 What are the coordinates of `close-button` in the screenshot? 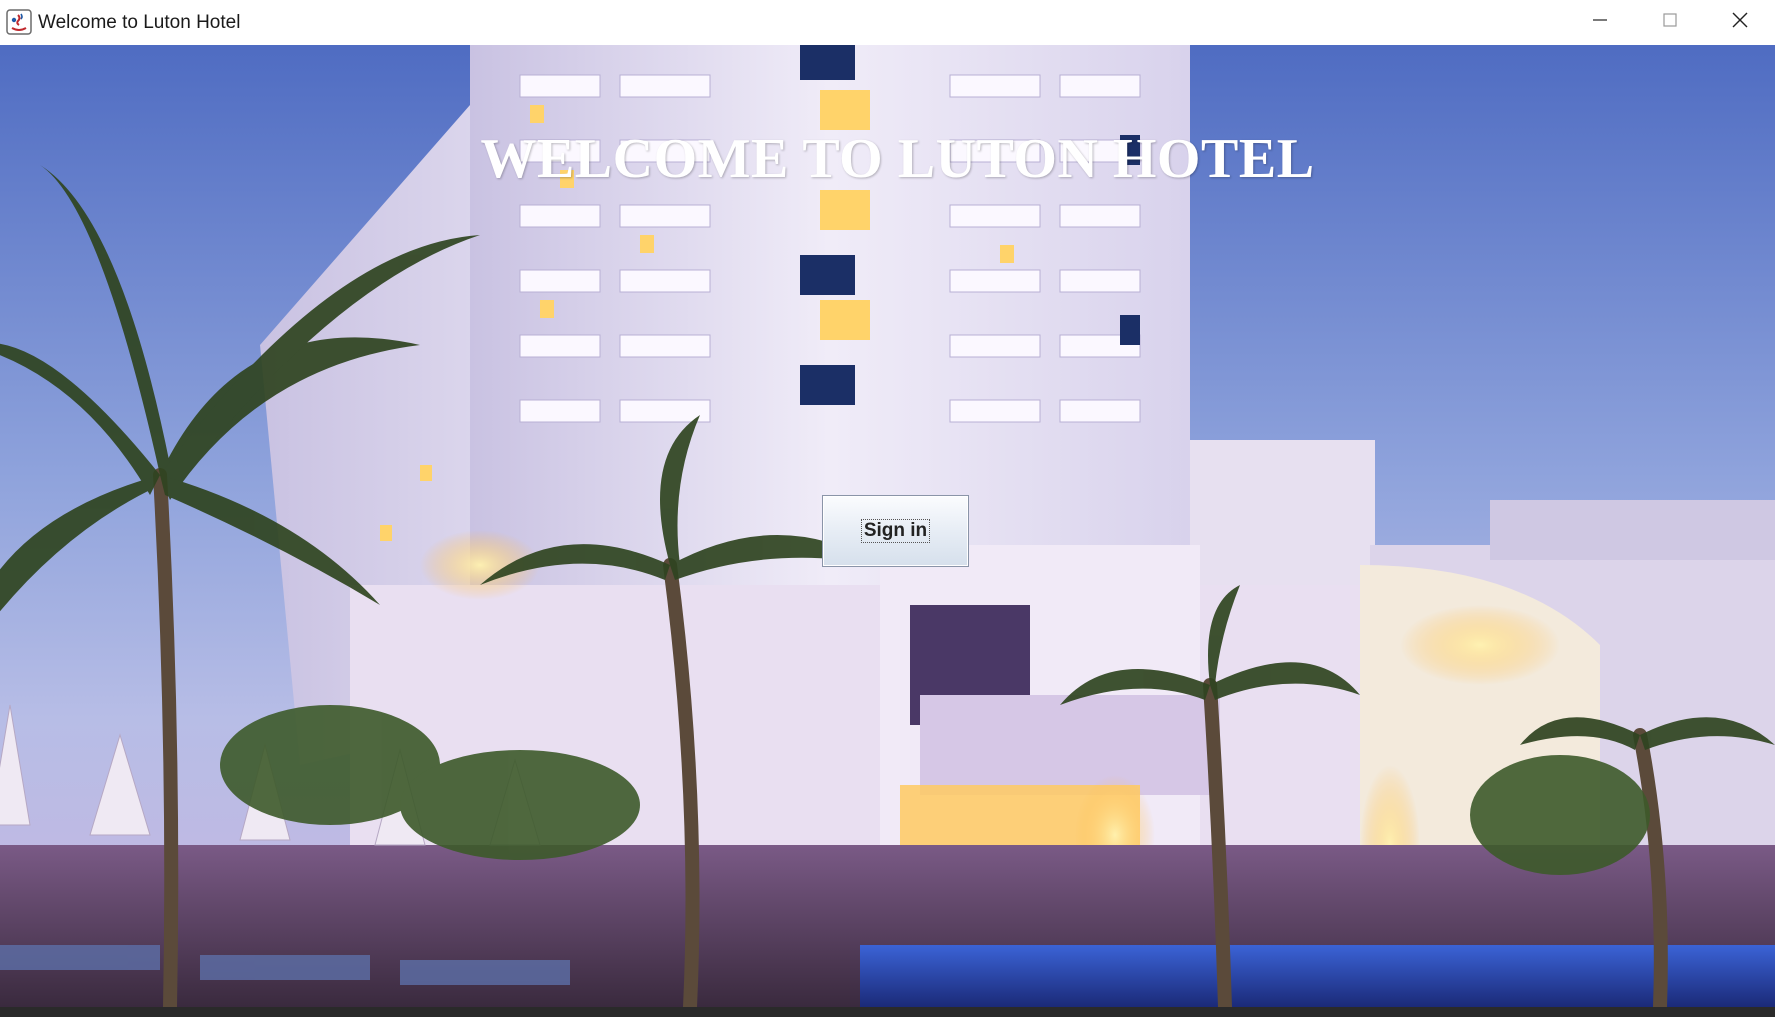 It's located at (1740, 22).